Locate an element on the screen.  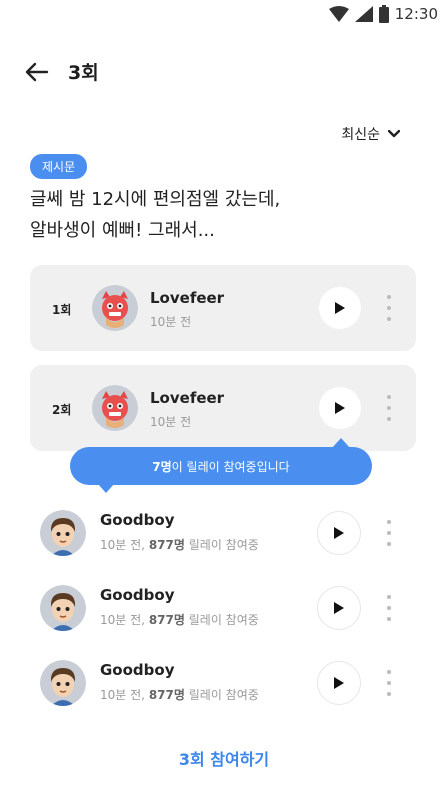
cellular-signal-icon is located at coordinates (363, 14).